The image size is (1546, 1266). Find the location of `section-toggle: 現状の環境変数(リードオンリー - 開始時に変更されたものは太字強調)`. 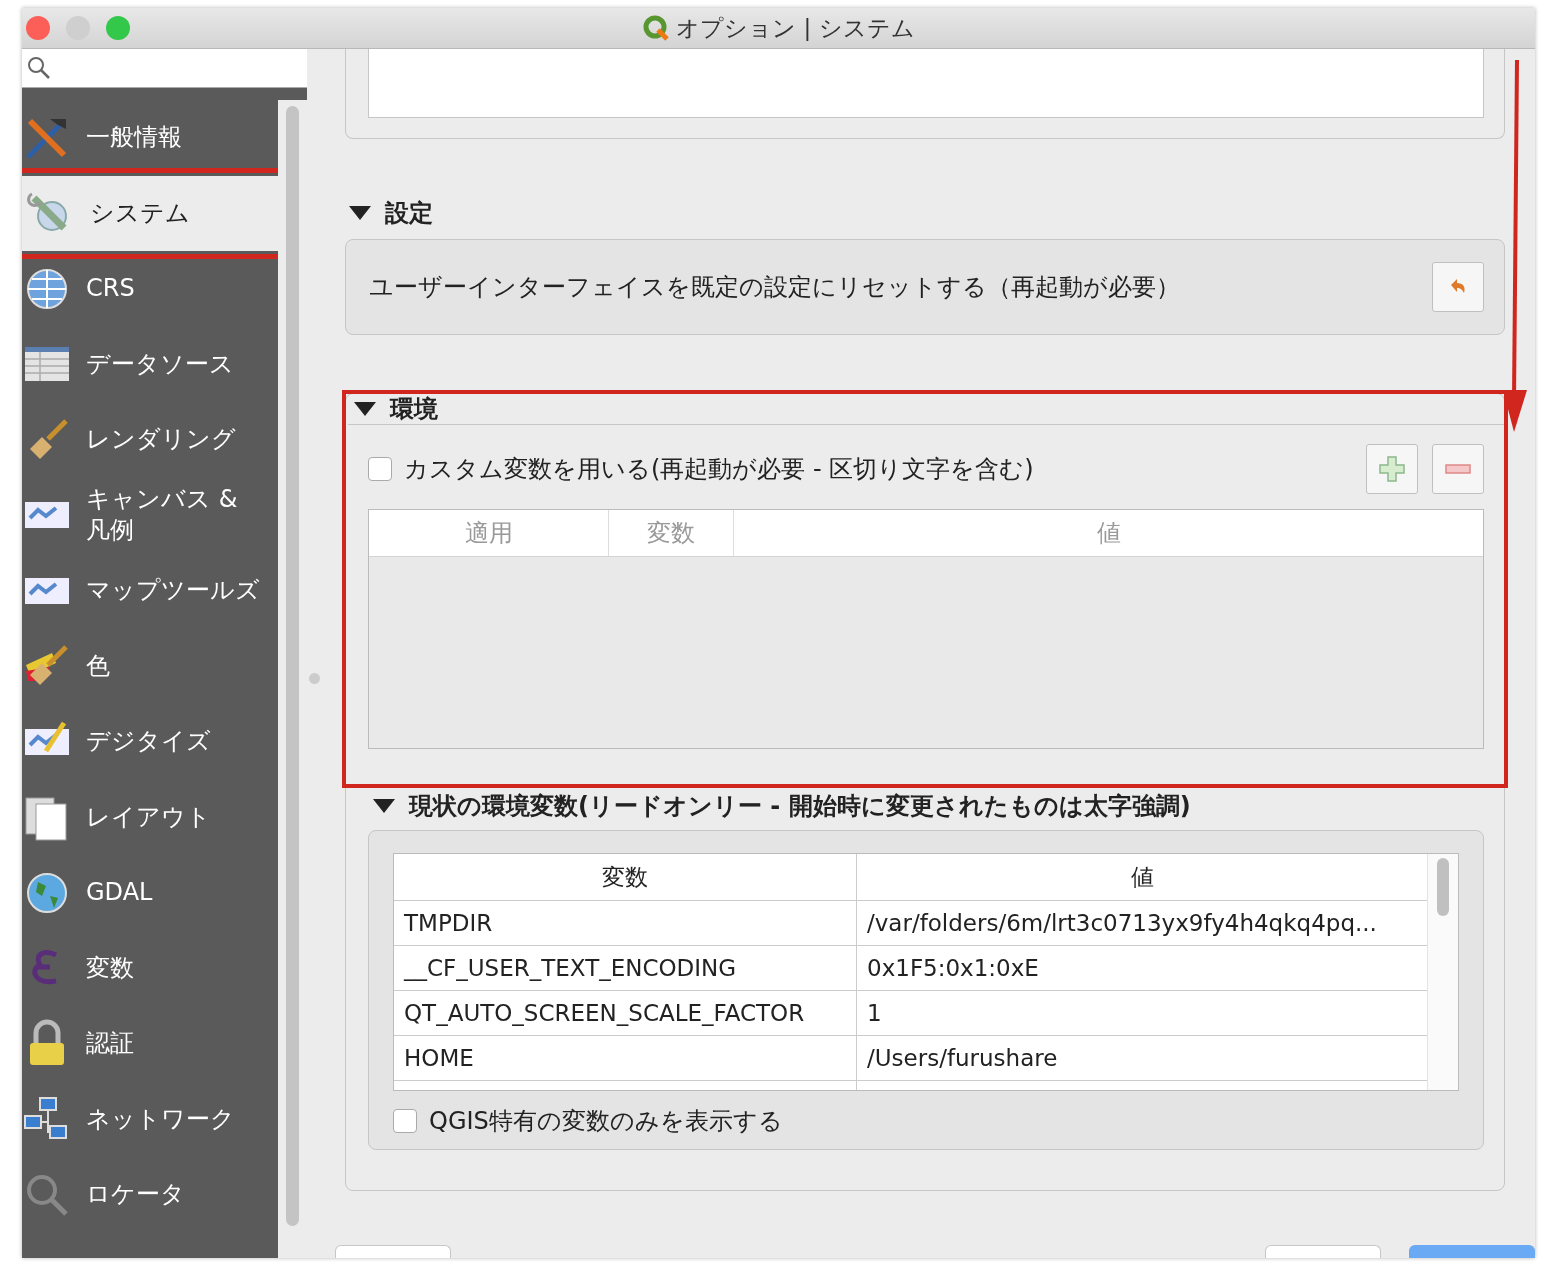

section-toggle: 現状の環境変数(リードオンリー - 開始時に変更されたものは太字強調) is located at coordinates (938, 806).